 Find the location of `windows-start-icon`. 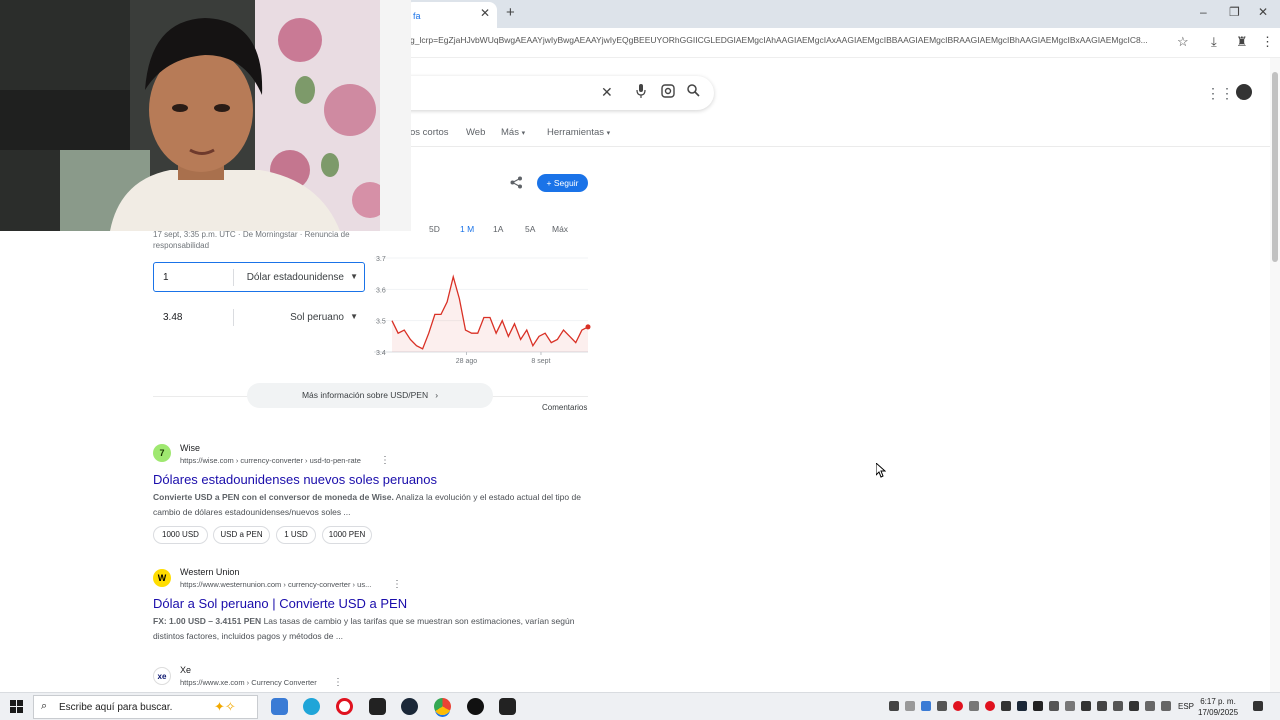

windows-start-icon is located at coordinates (17, 707).